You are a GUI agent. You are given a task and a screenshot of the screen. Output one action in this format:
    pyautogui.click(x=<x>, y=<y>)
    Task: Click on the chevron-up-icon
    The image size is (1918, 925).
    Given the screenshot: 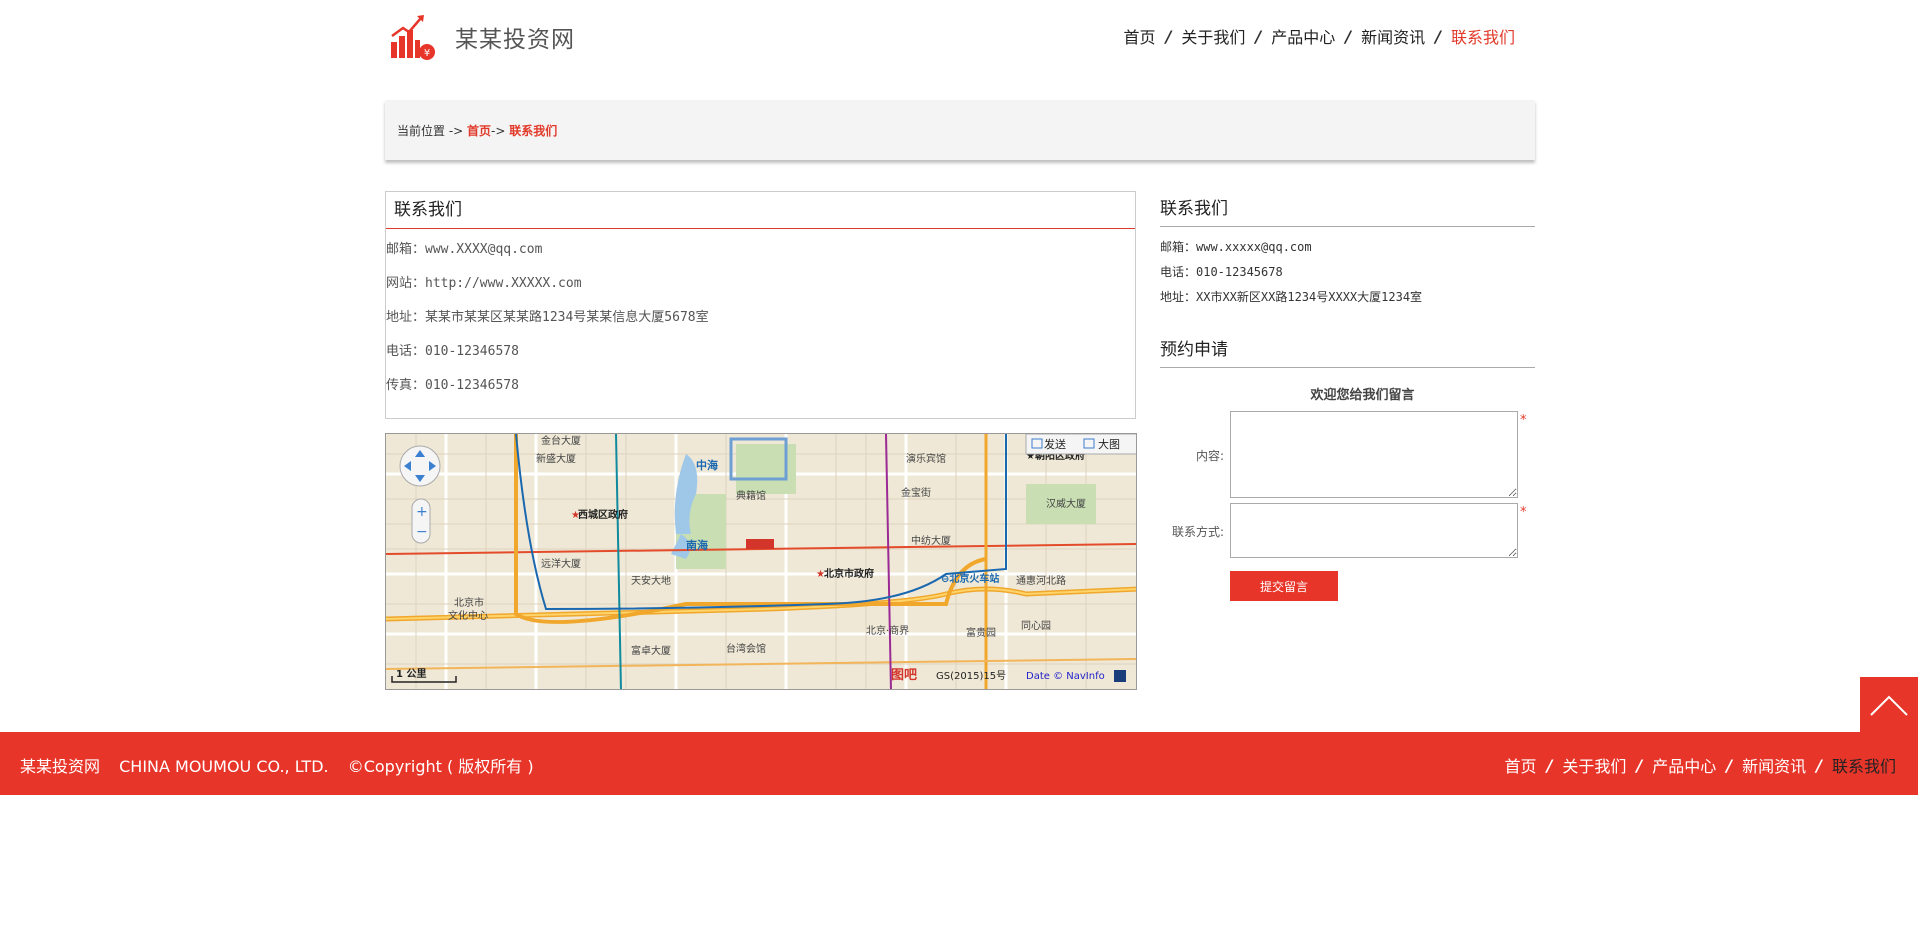 What is the action you would take?
    pyautogui.click(x=1889, y=705)
    